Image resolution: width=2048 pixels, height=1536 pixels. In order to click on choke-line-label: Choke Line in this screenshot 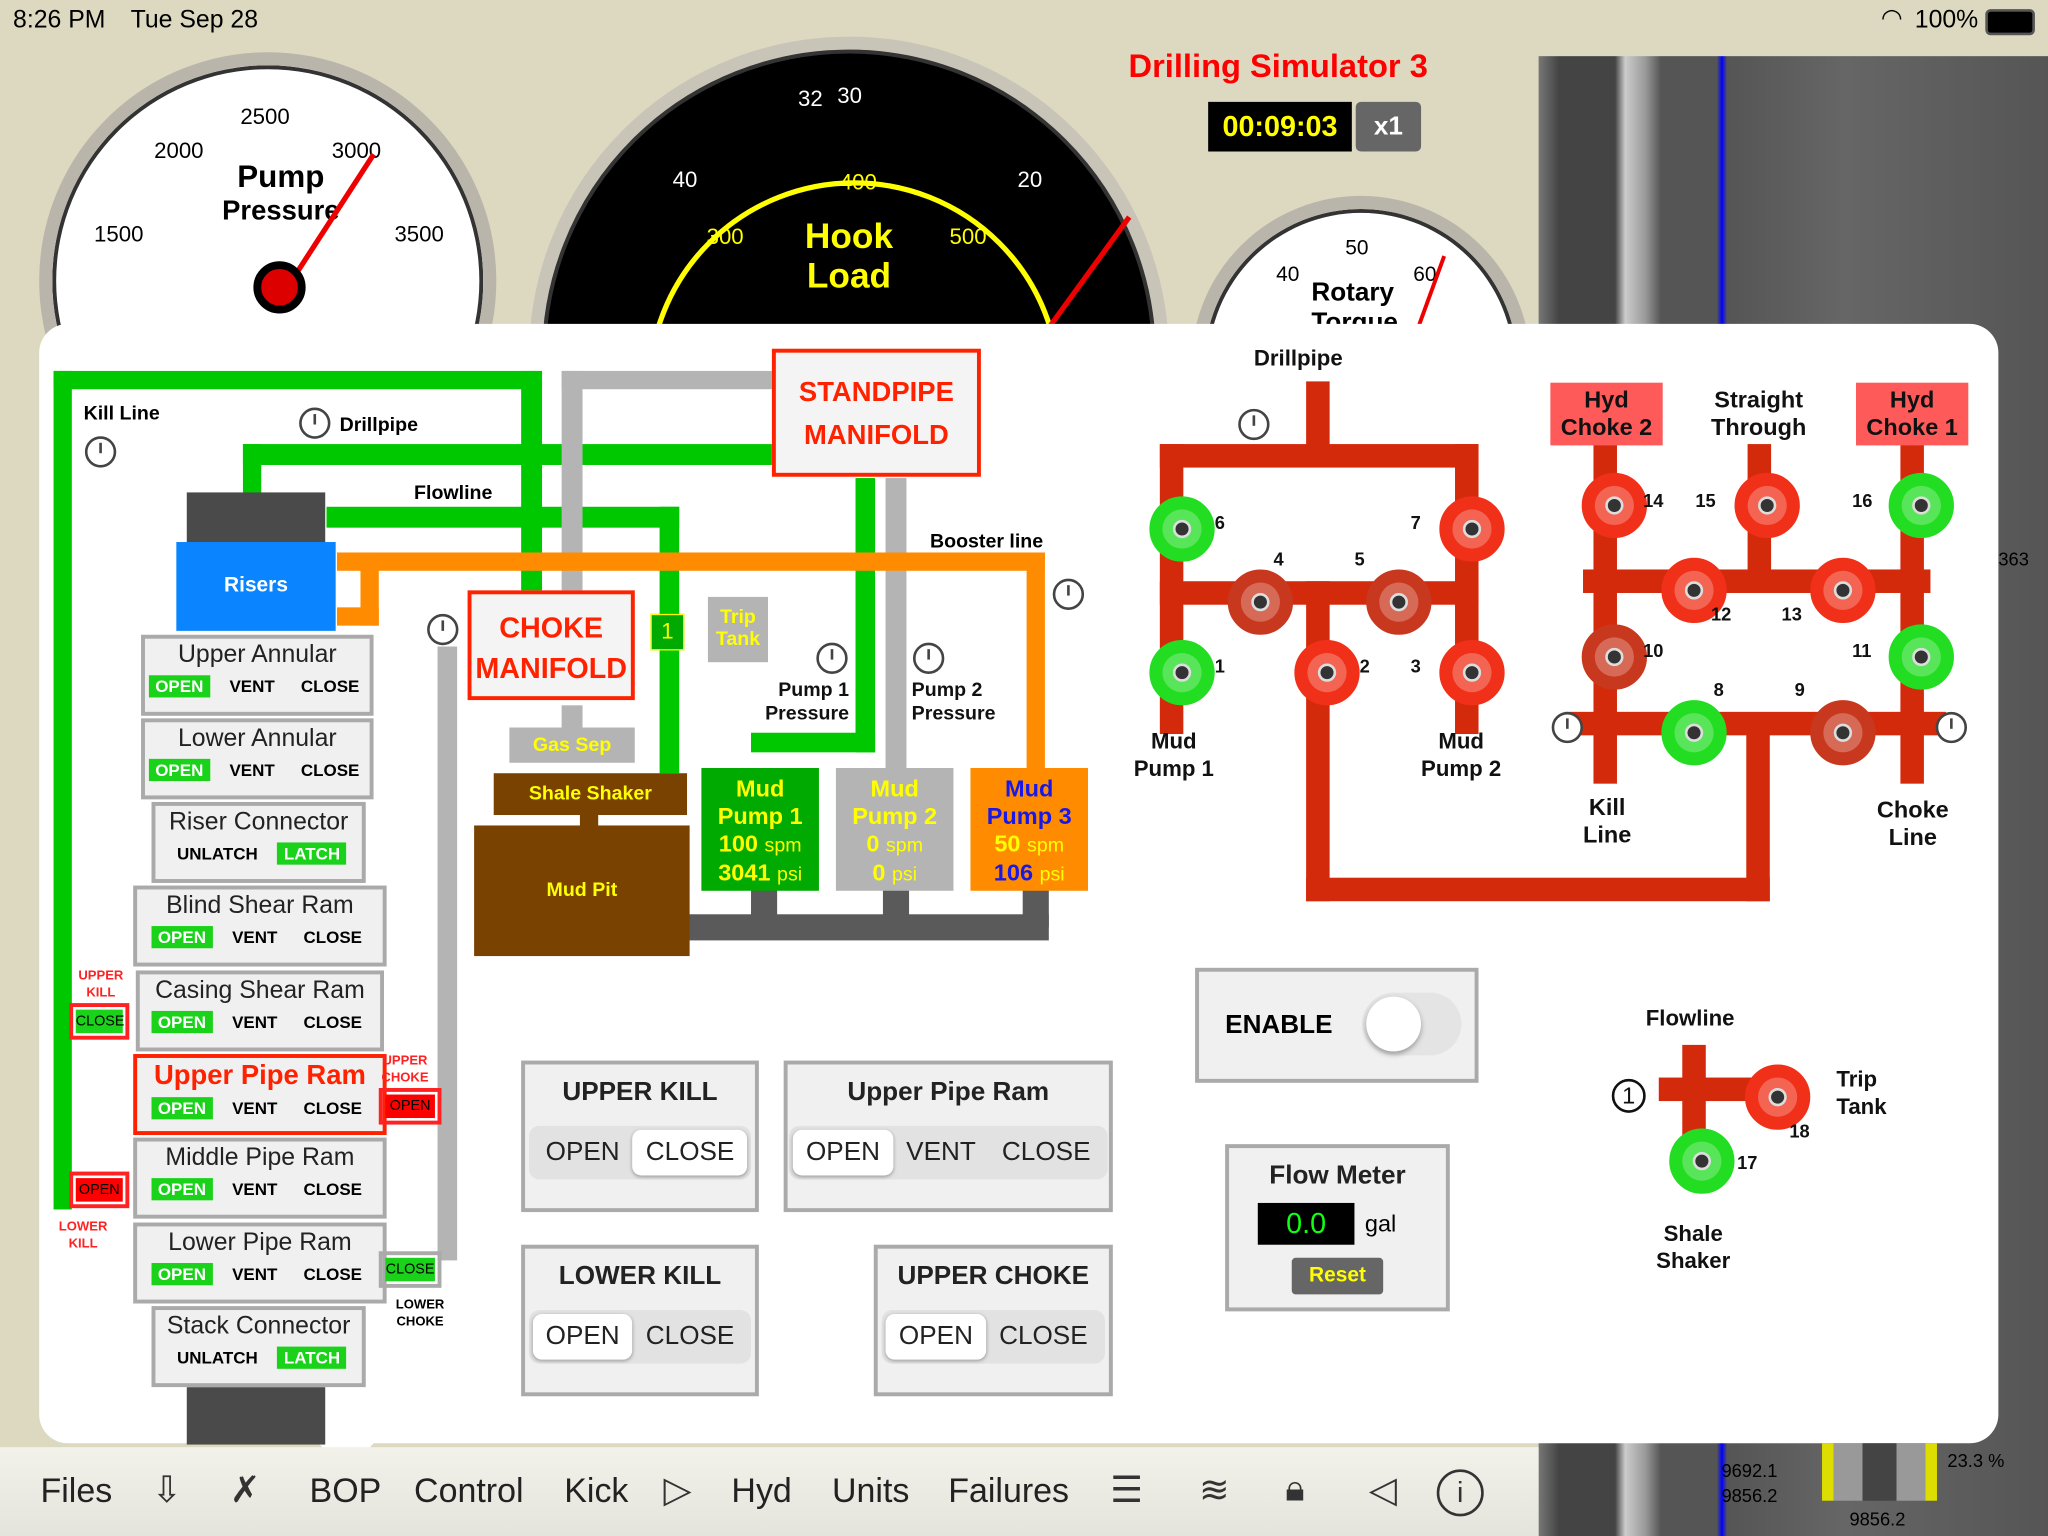, I will do `click(1912, 823)`.